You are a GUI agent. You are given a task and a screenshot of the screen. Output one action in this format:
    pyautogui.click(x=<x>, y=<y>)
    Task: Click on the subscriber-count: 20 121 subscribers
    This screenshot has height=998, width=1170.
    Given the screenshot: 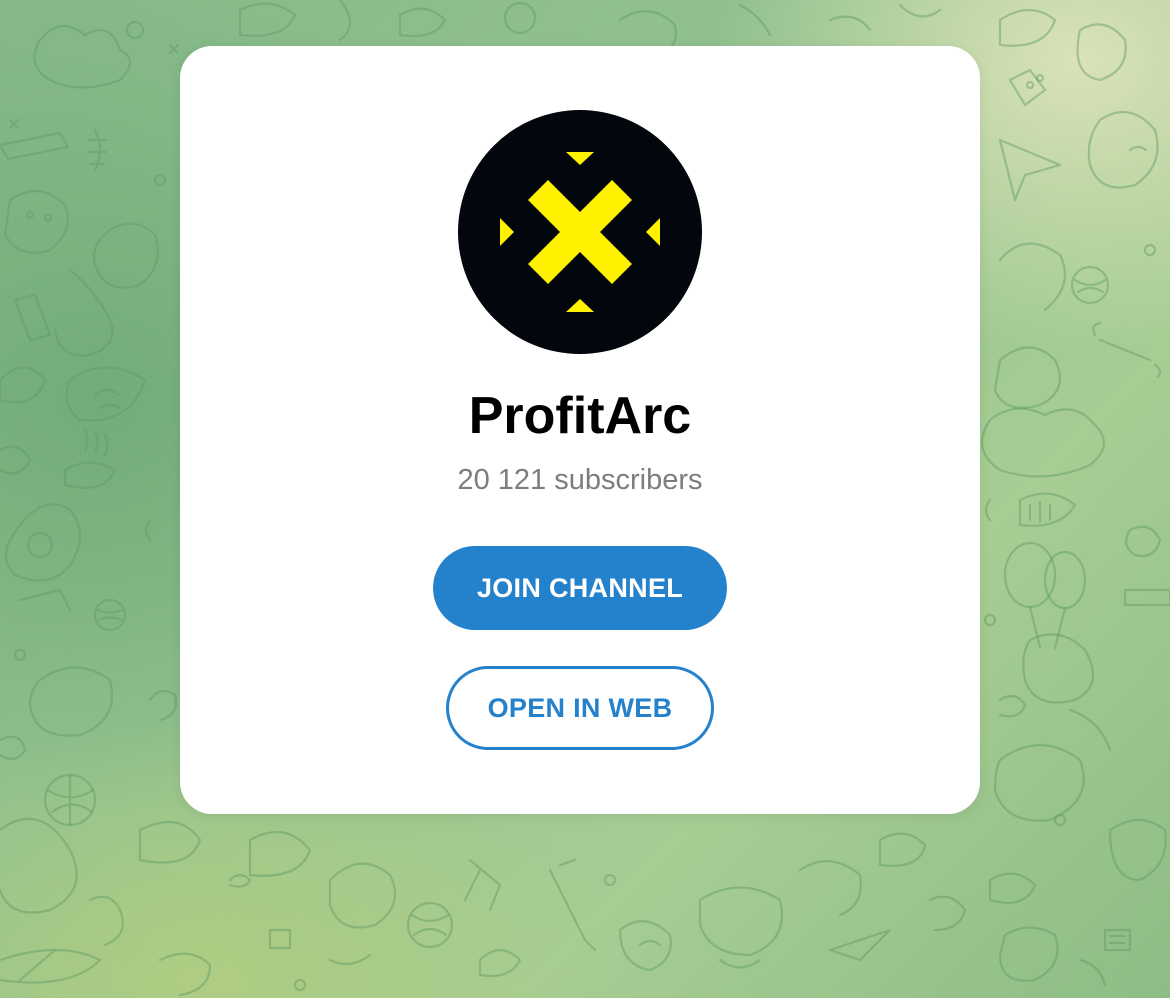 What is the action you would take?
    pyautogui.click(x=580, y=480)
    